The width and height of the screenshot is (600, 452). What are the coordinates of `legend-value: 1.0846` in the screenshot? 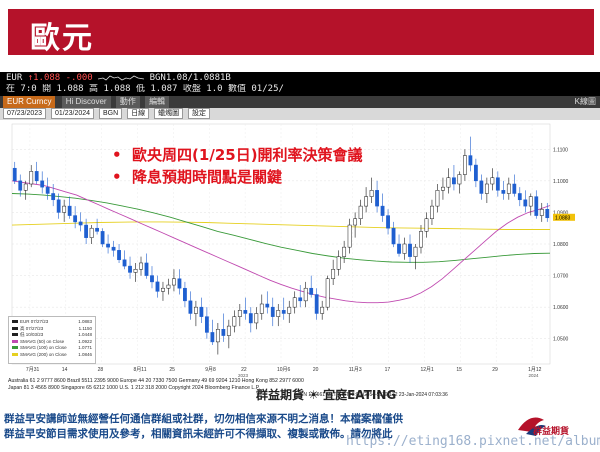 It's located at (85, 354).